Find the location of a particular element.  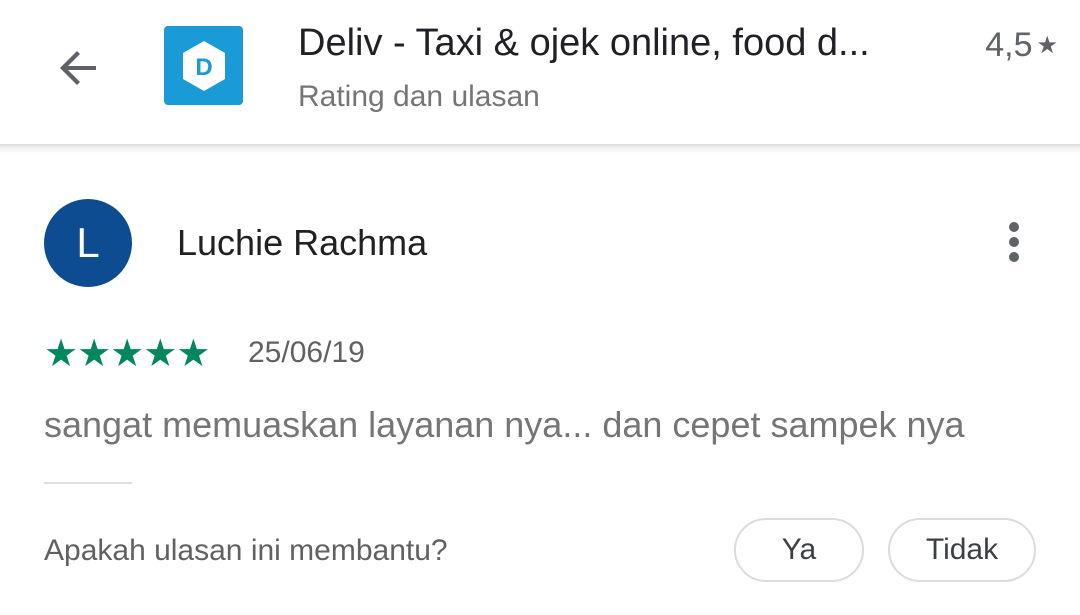

deliv-logo-icon: D is located at coordinates (203, 65).